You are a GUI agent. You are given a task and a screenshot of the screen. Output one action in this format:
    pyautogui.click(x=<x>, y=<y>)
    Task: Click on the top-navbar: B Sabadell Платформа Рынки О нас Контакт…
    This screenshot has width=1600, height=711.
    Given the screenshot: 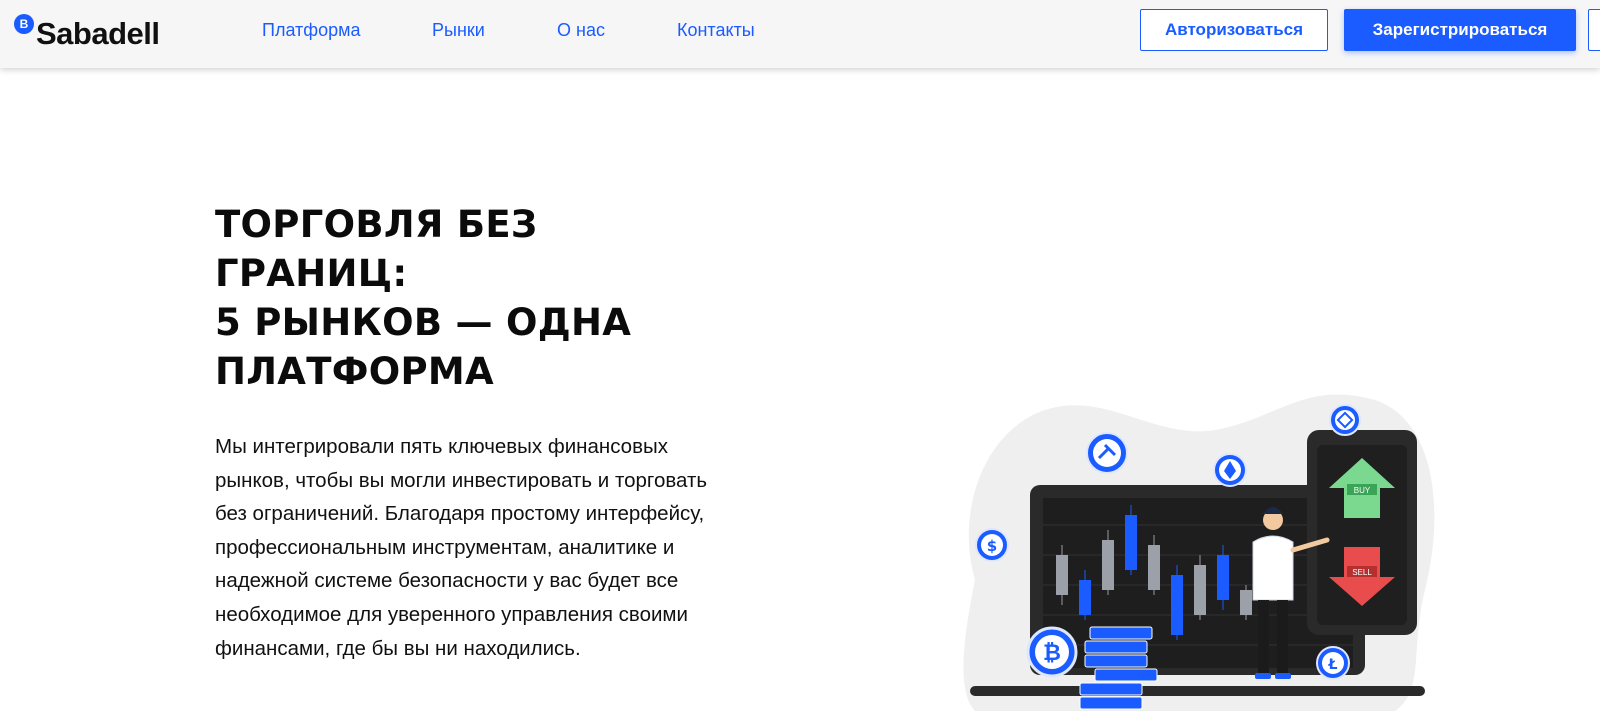 What is the action you would take?
    pyautogui.click(x=800, y=34)
    